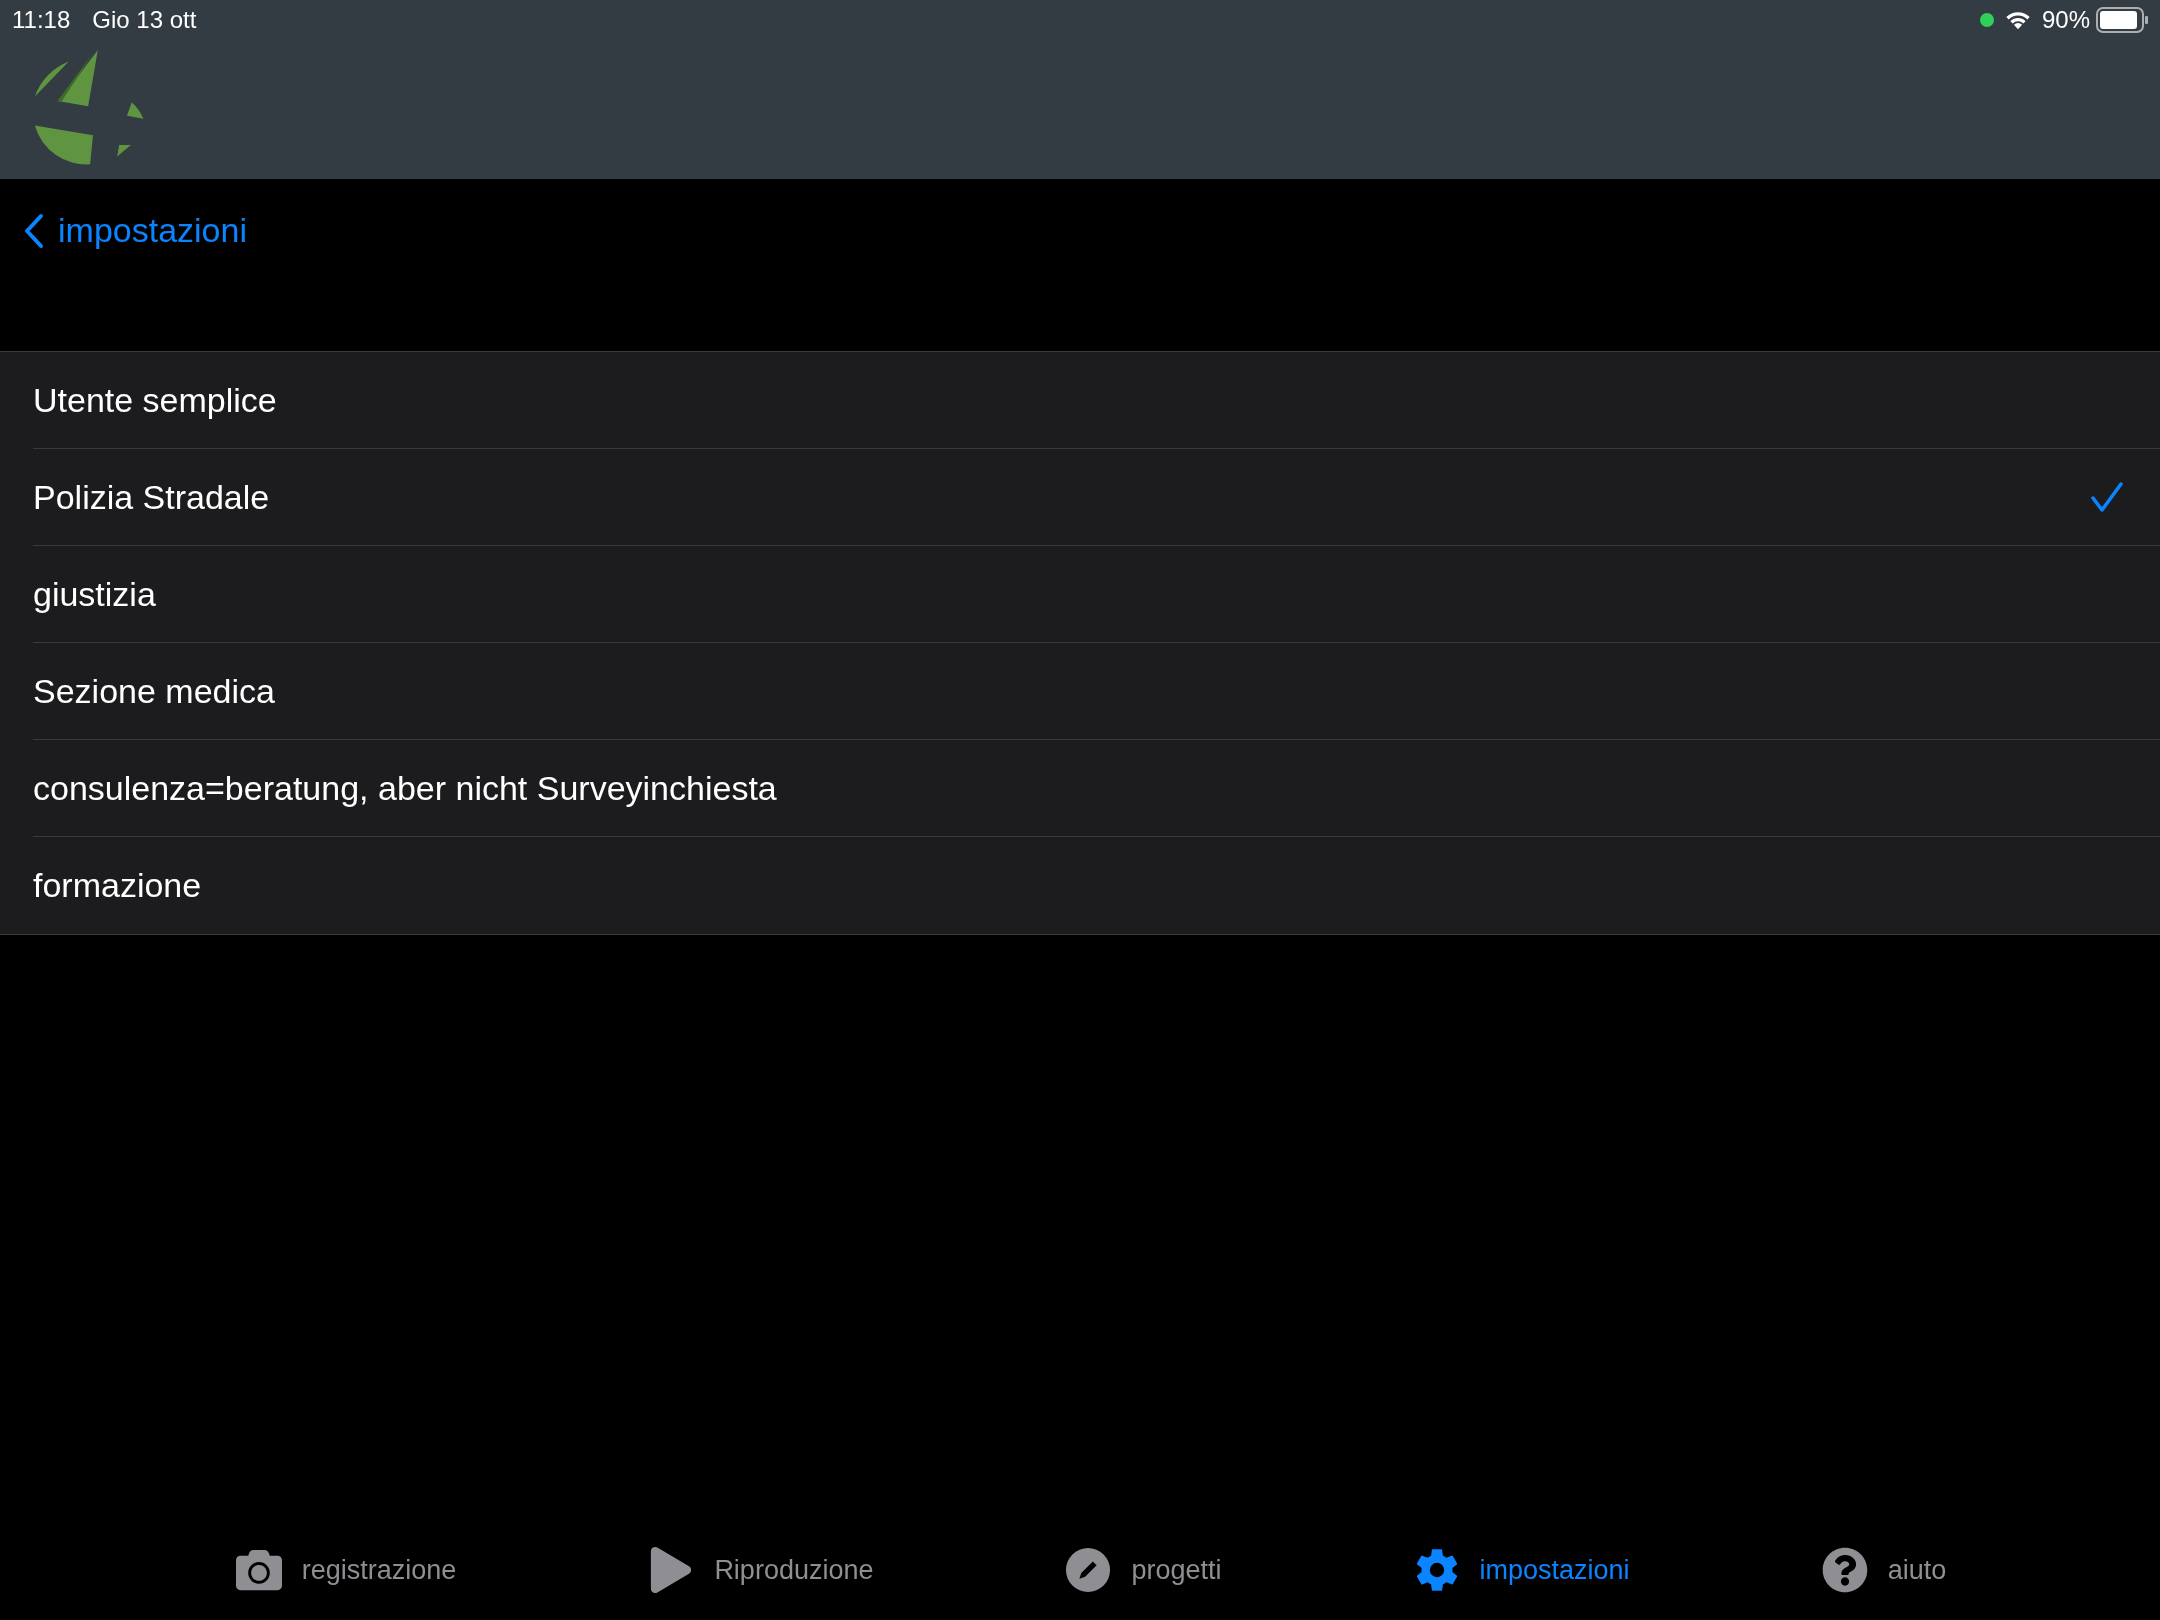 This screenshot has width=2160, height=1620. I want to click on option-label: Utente semplice, so click(155, 400).